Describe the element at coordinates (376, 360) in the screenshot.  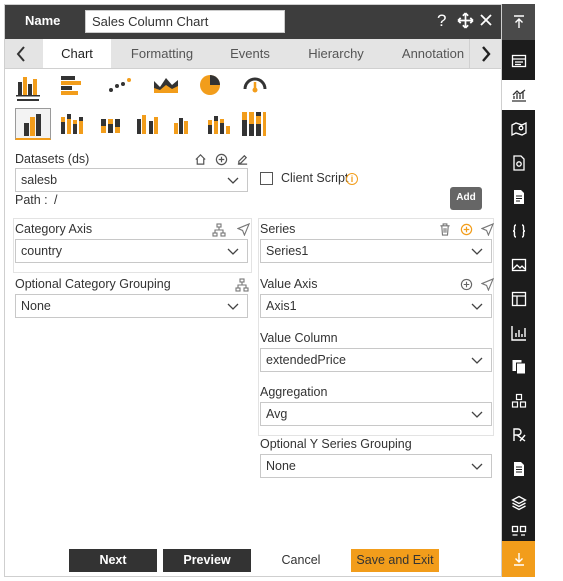
I see `value-column-select: extendedPrice` at that location.